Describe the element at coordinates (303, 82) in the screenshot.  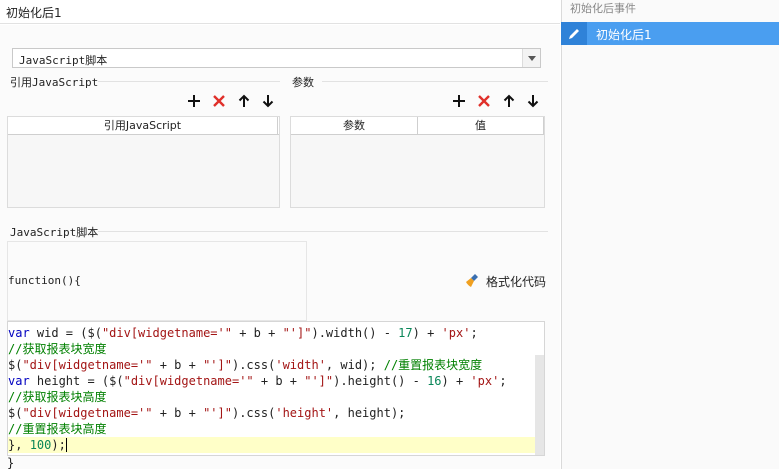
I see `param-section-title: 参数` at that location.